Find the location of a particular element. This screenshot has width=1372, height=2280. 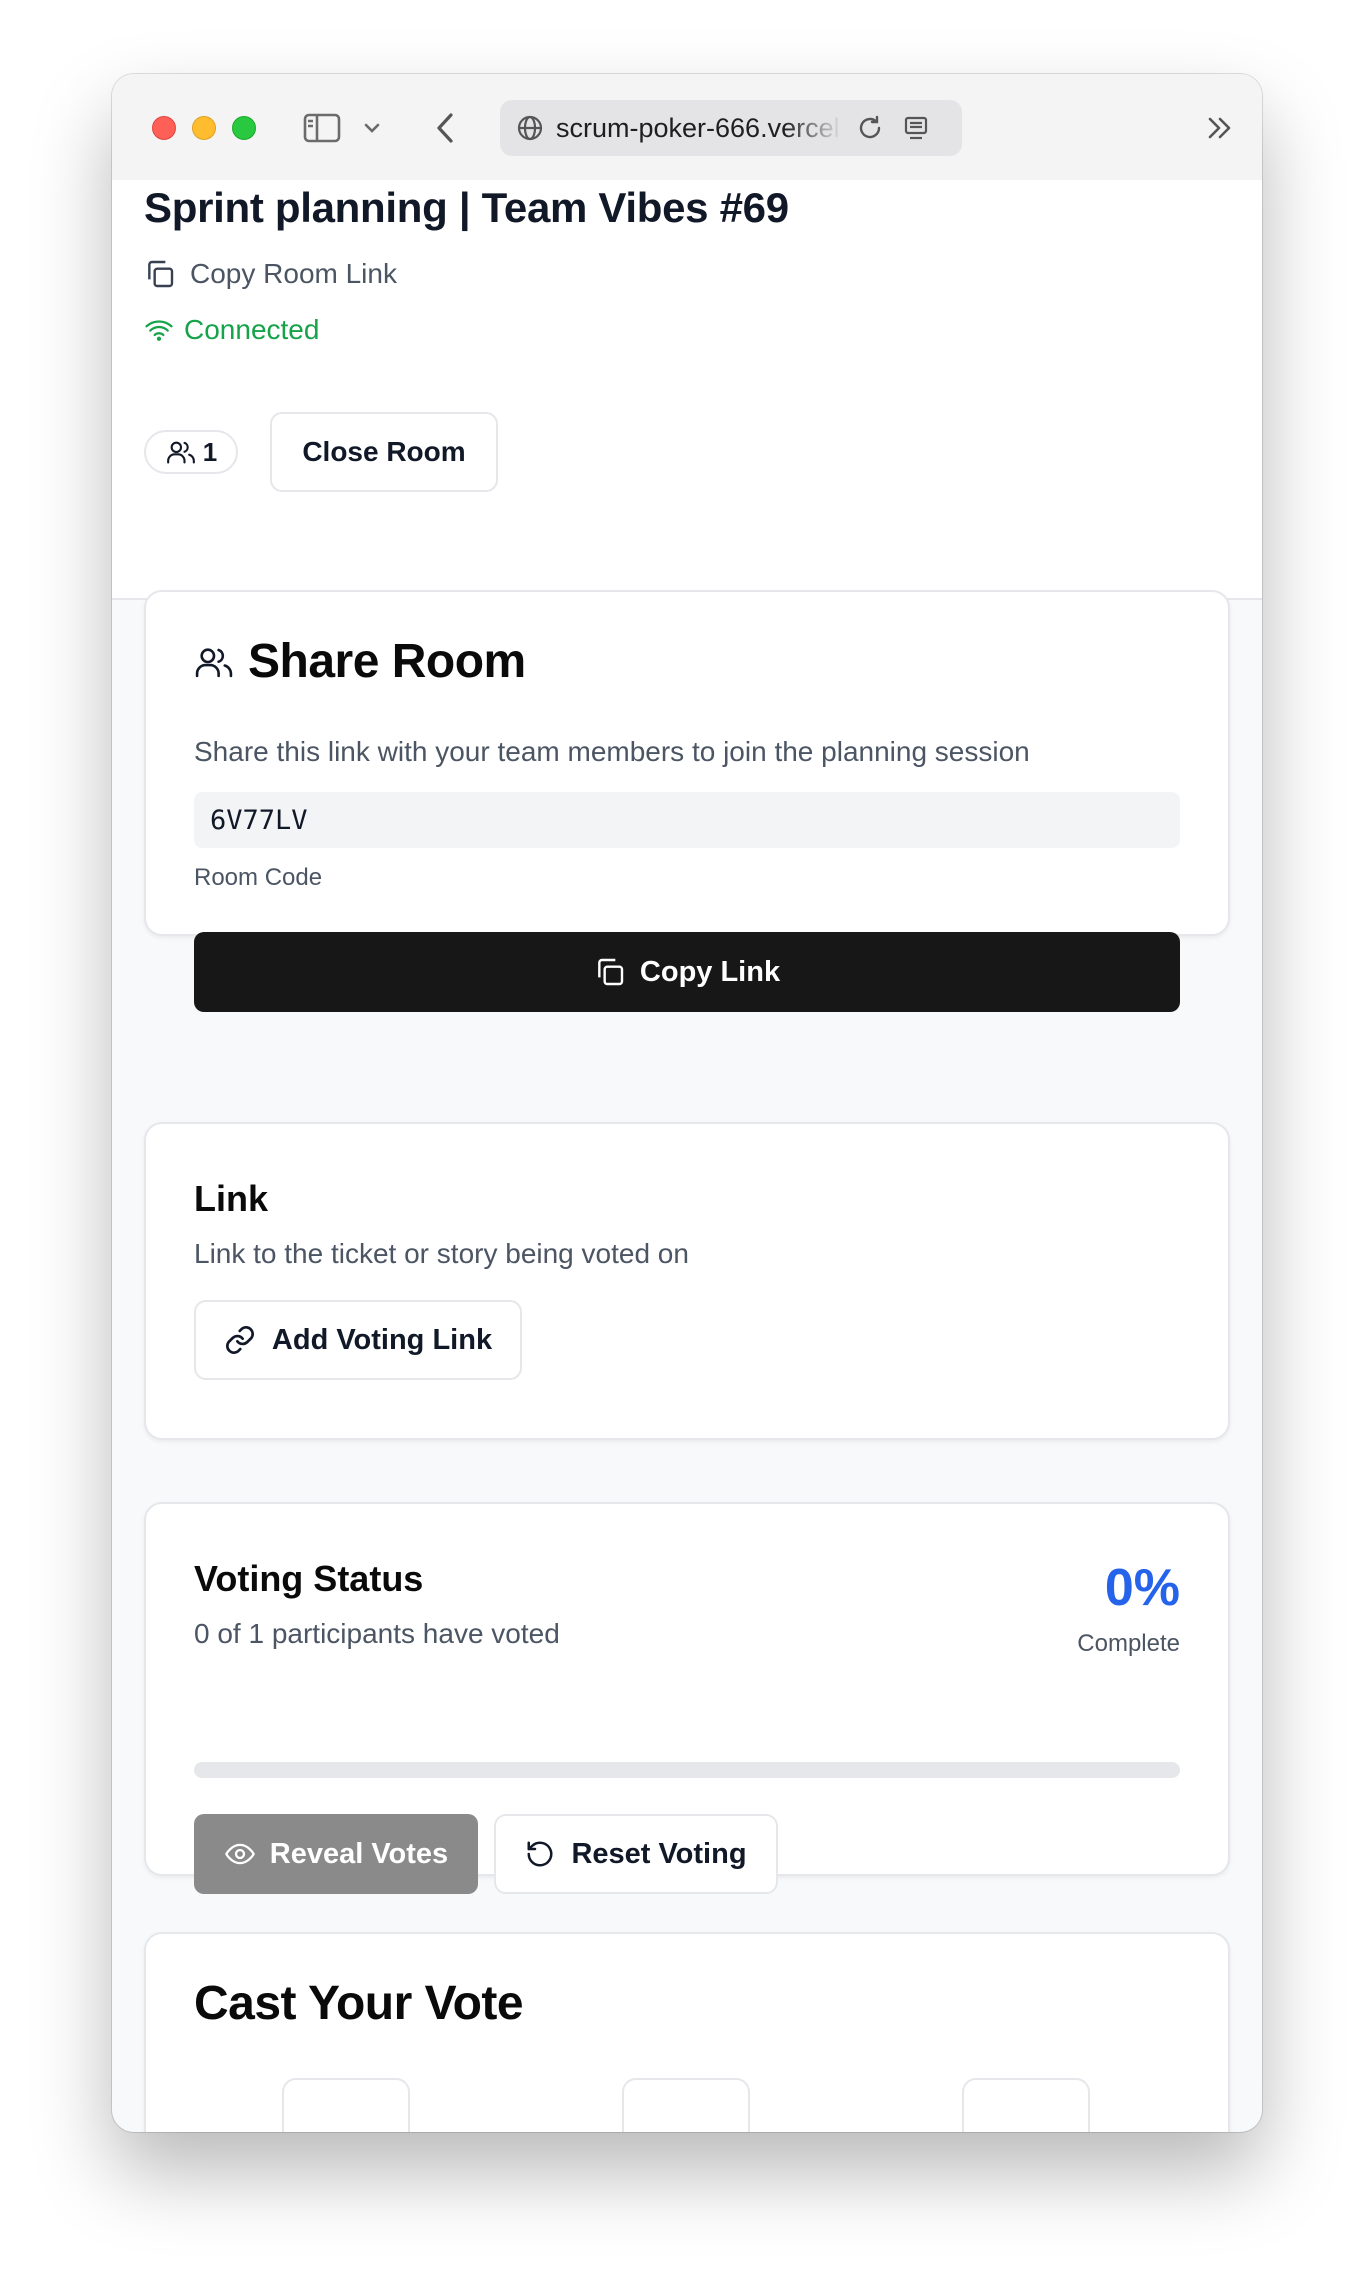

eye-icon is located at coordinates (240, 1854).